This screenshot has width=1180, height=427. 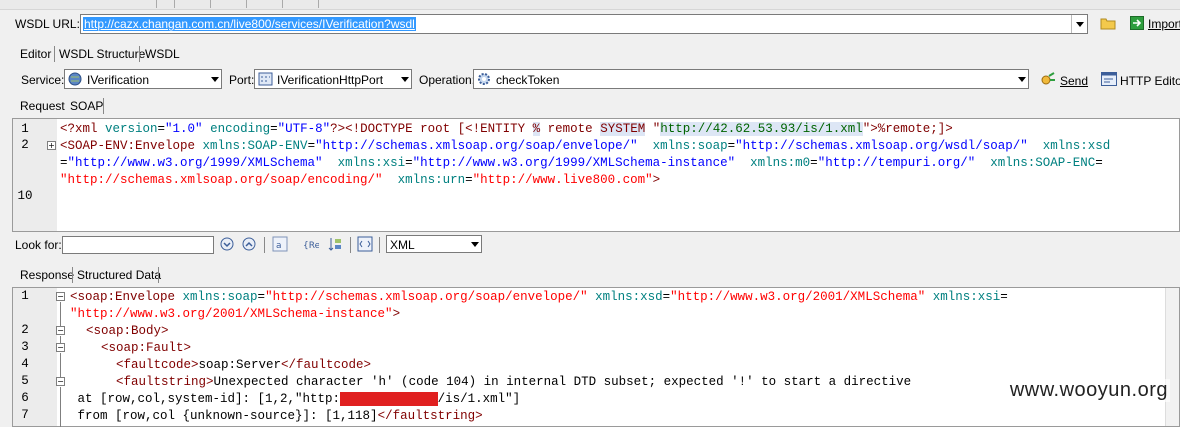 I want to click on response-tabbar: Response Structured Data, so click(x=590, y=275).